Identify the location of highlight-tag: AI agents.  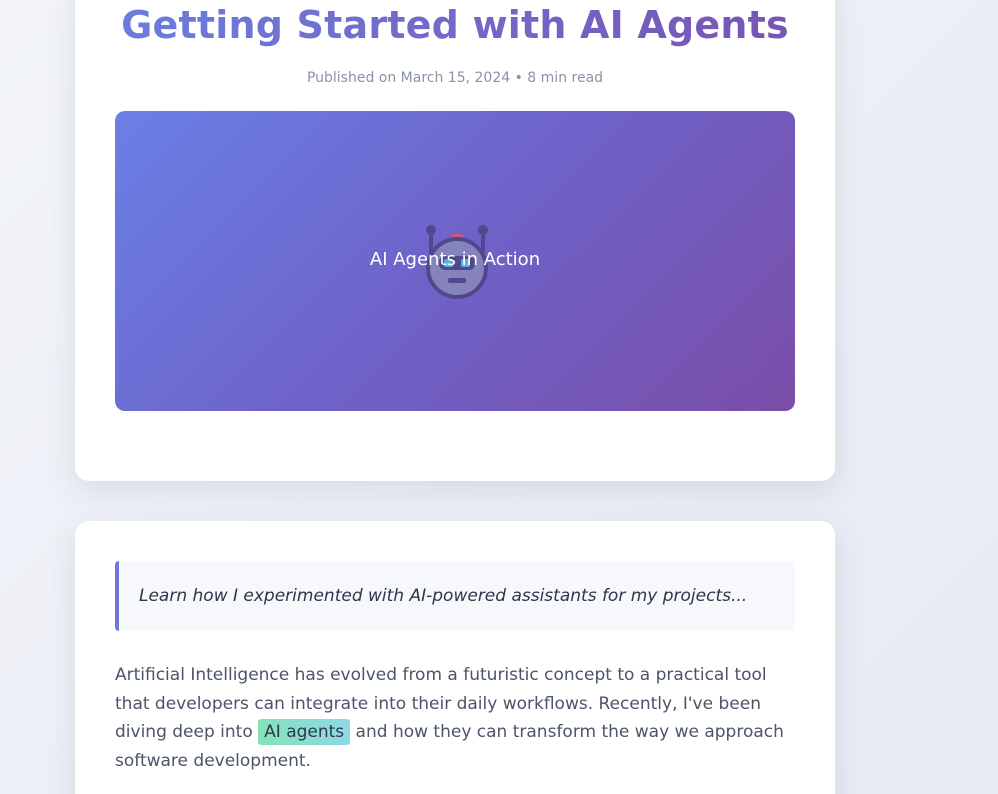
(304, 732).